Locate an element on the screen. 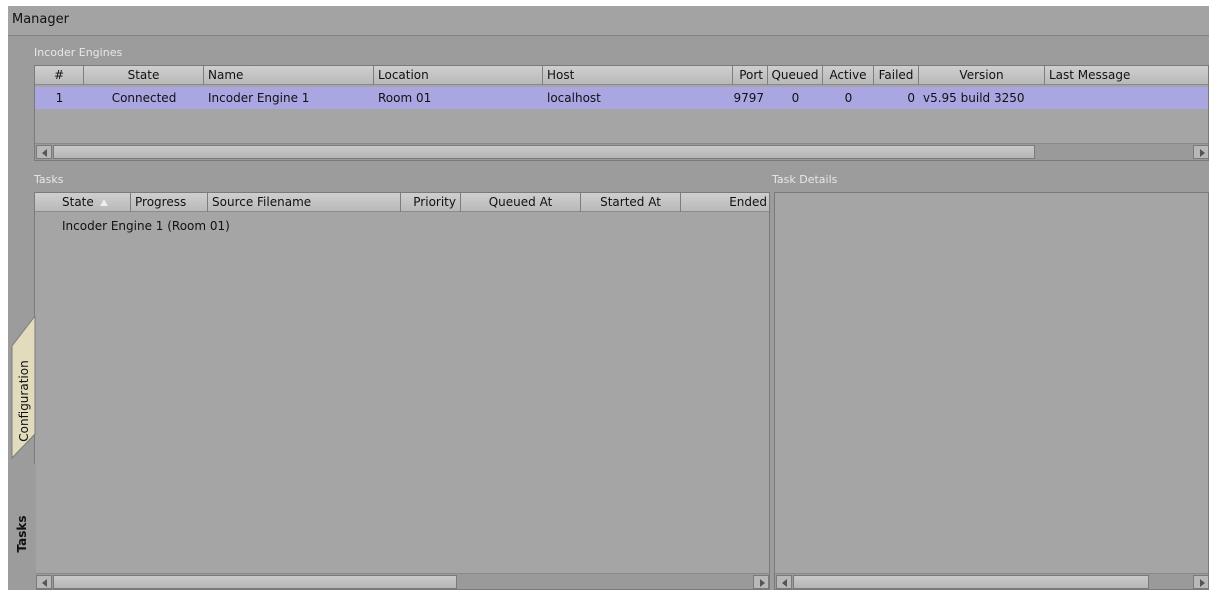 This screenshot has height=590, width=1209. tab-configuration-label-wrap: Configuration is located at coordinates (23, 401).